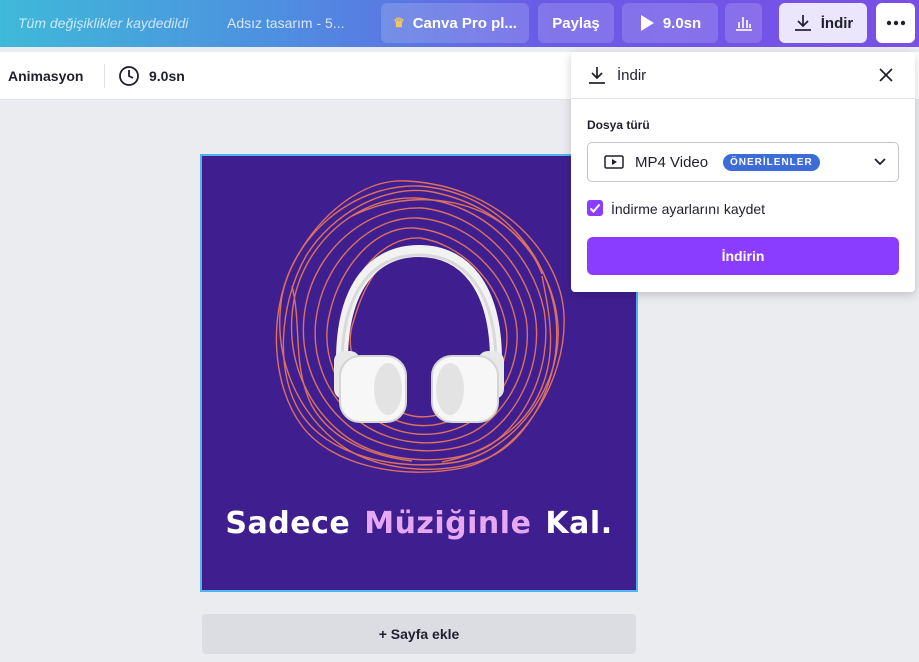 Image resolution: width=919 pixels, height=662 pixels. Describe the element at coordinates (129, 76) in the screenshot. I see `clock-icon` at that location.